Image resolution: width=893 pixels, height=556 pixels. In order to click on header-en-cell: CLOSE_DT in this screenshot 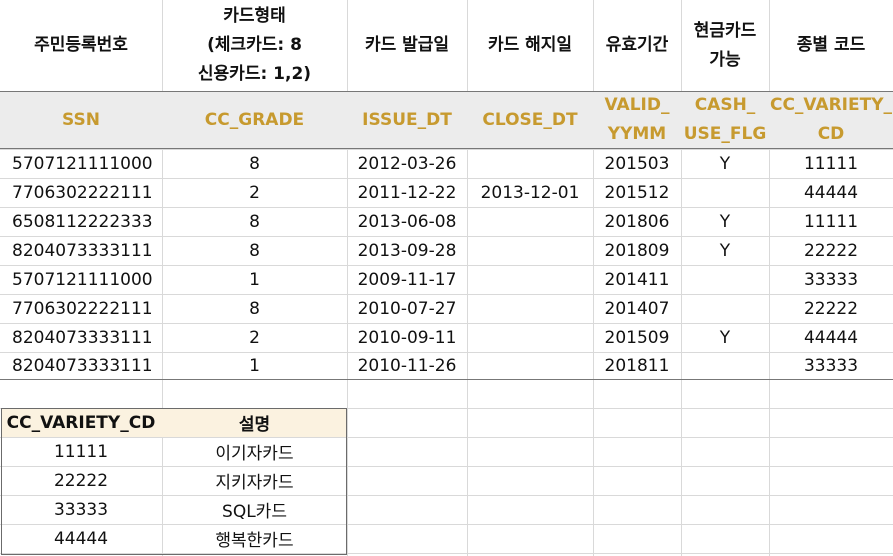, I will do `click(530, 120)`.